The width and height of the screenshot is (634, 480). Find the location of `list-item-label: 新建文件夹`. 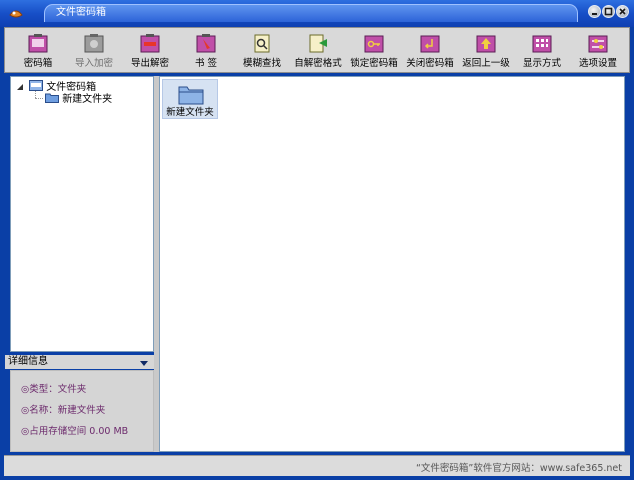

list-item-label: 新建文件夹 is located at coordinates (190, 112).